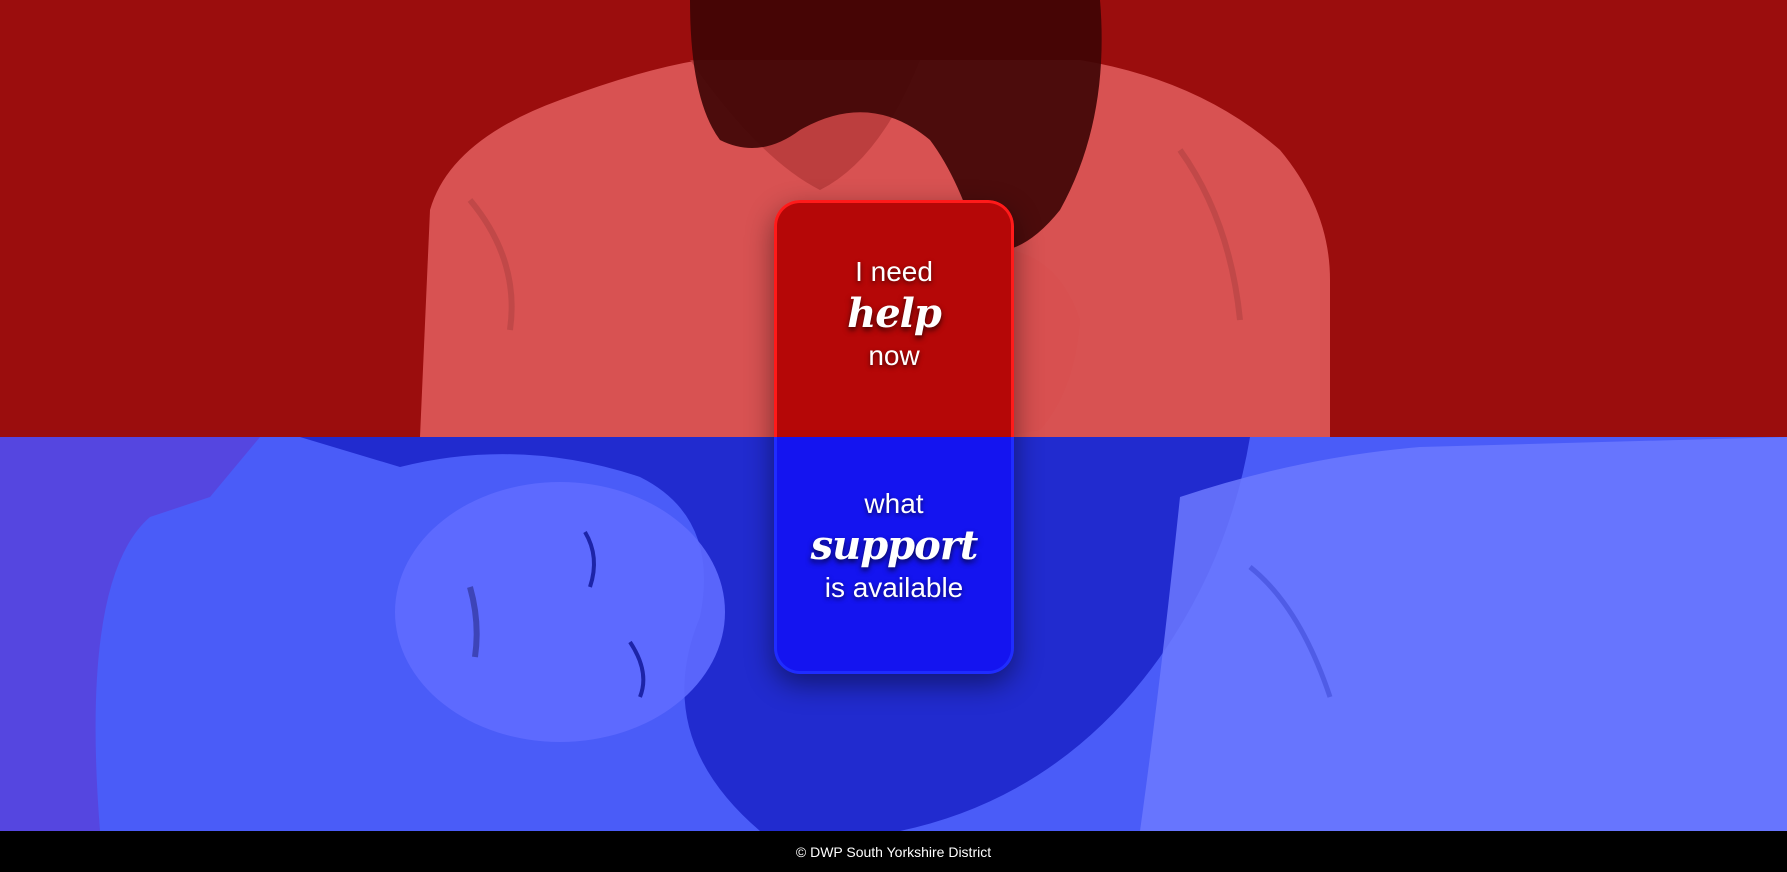 The width and height of the screenshot is (1787, 872). I want to click on help-emphasis: help, so click(894, 313).